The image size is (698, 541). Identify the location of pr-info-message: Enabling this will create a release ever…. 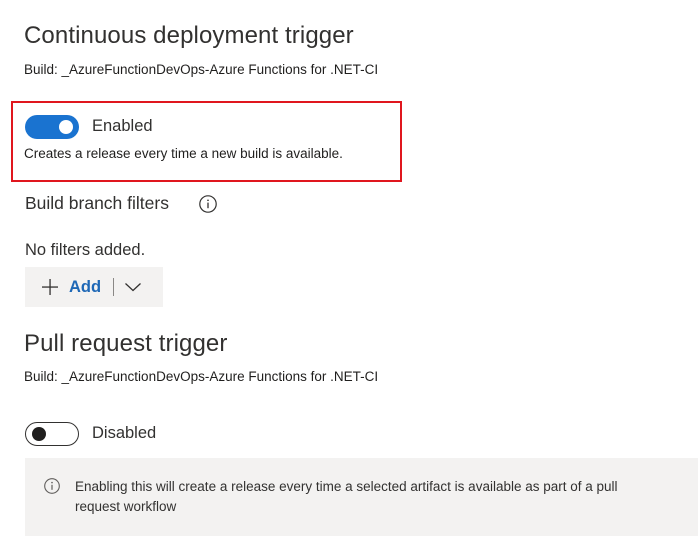
(361, 497).